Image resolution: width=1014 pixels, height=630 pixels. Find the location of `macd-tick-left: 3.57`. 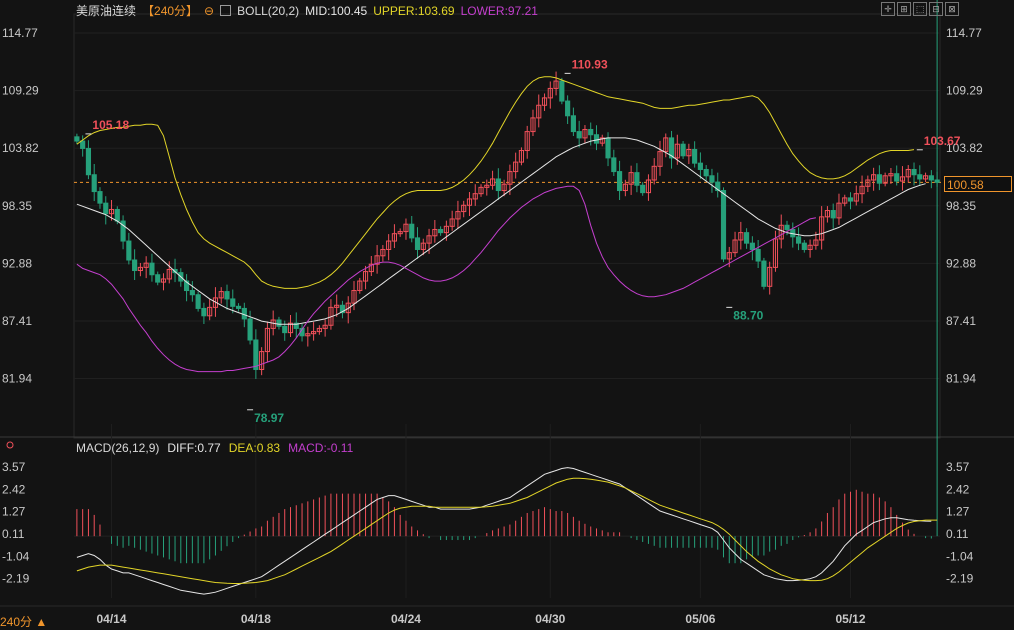

macd-tick-left: 3.57 is located at coordinates (14, 467).